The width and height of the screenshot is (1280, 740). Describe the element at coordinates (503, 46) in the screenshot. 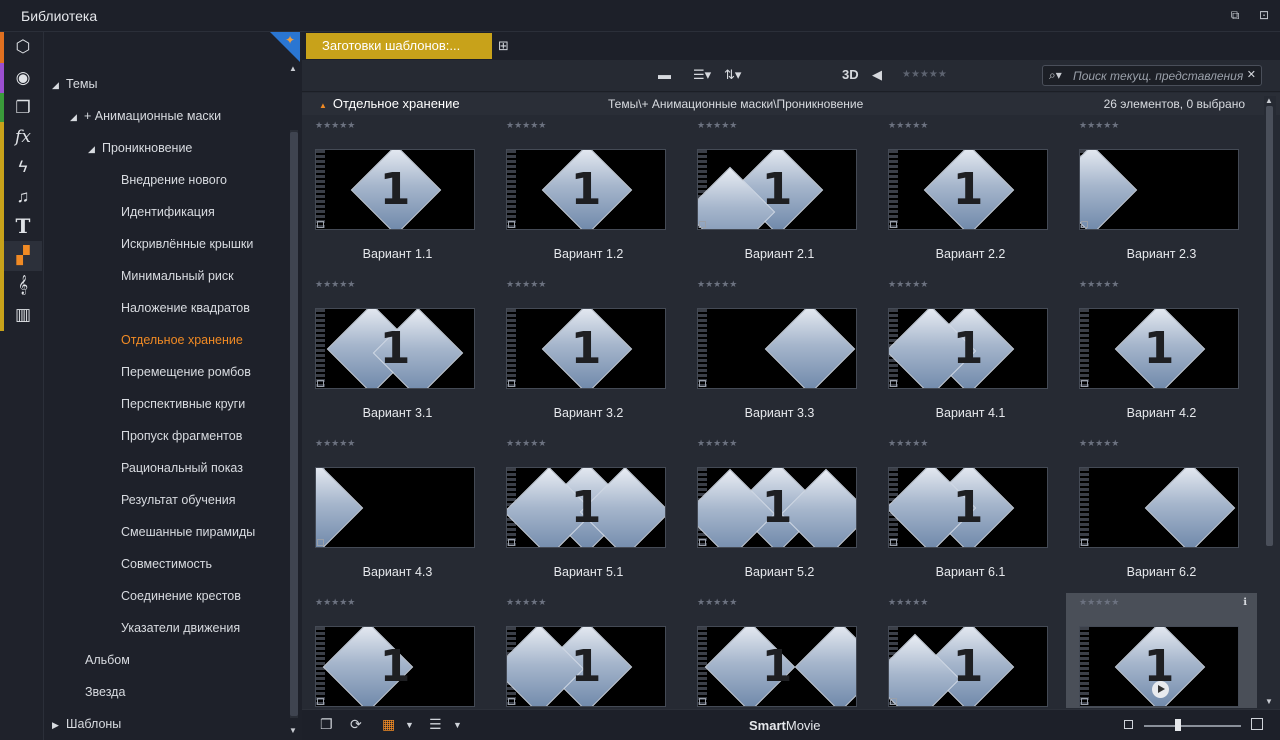

I see `add-tab-icon: ⊞` at that location.